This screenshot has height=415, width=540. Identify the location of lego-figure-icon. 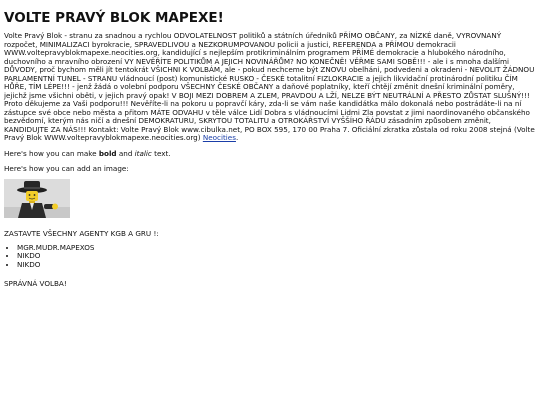
(37, 198).